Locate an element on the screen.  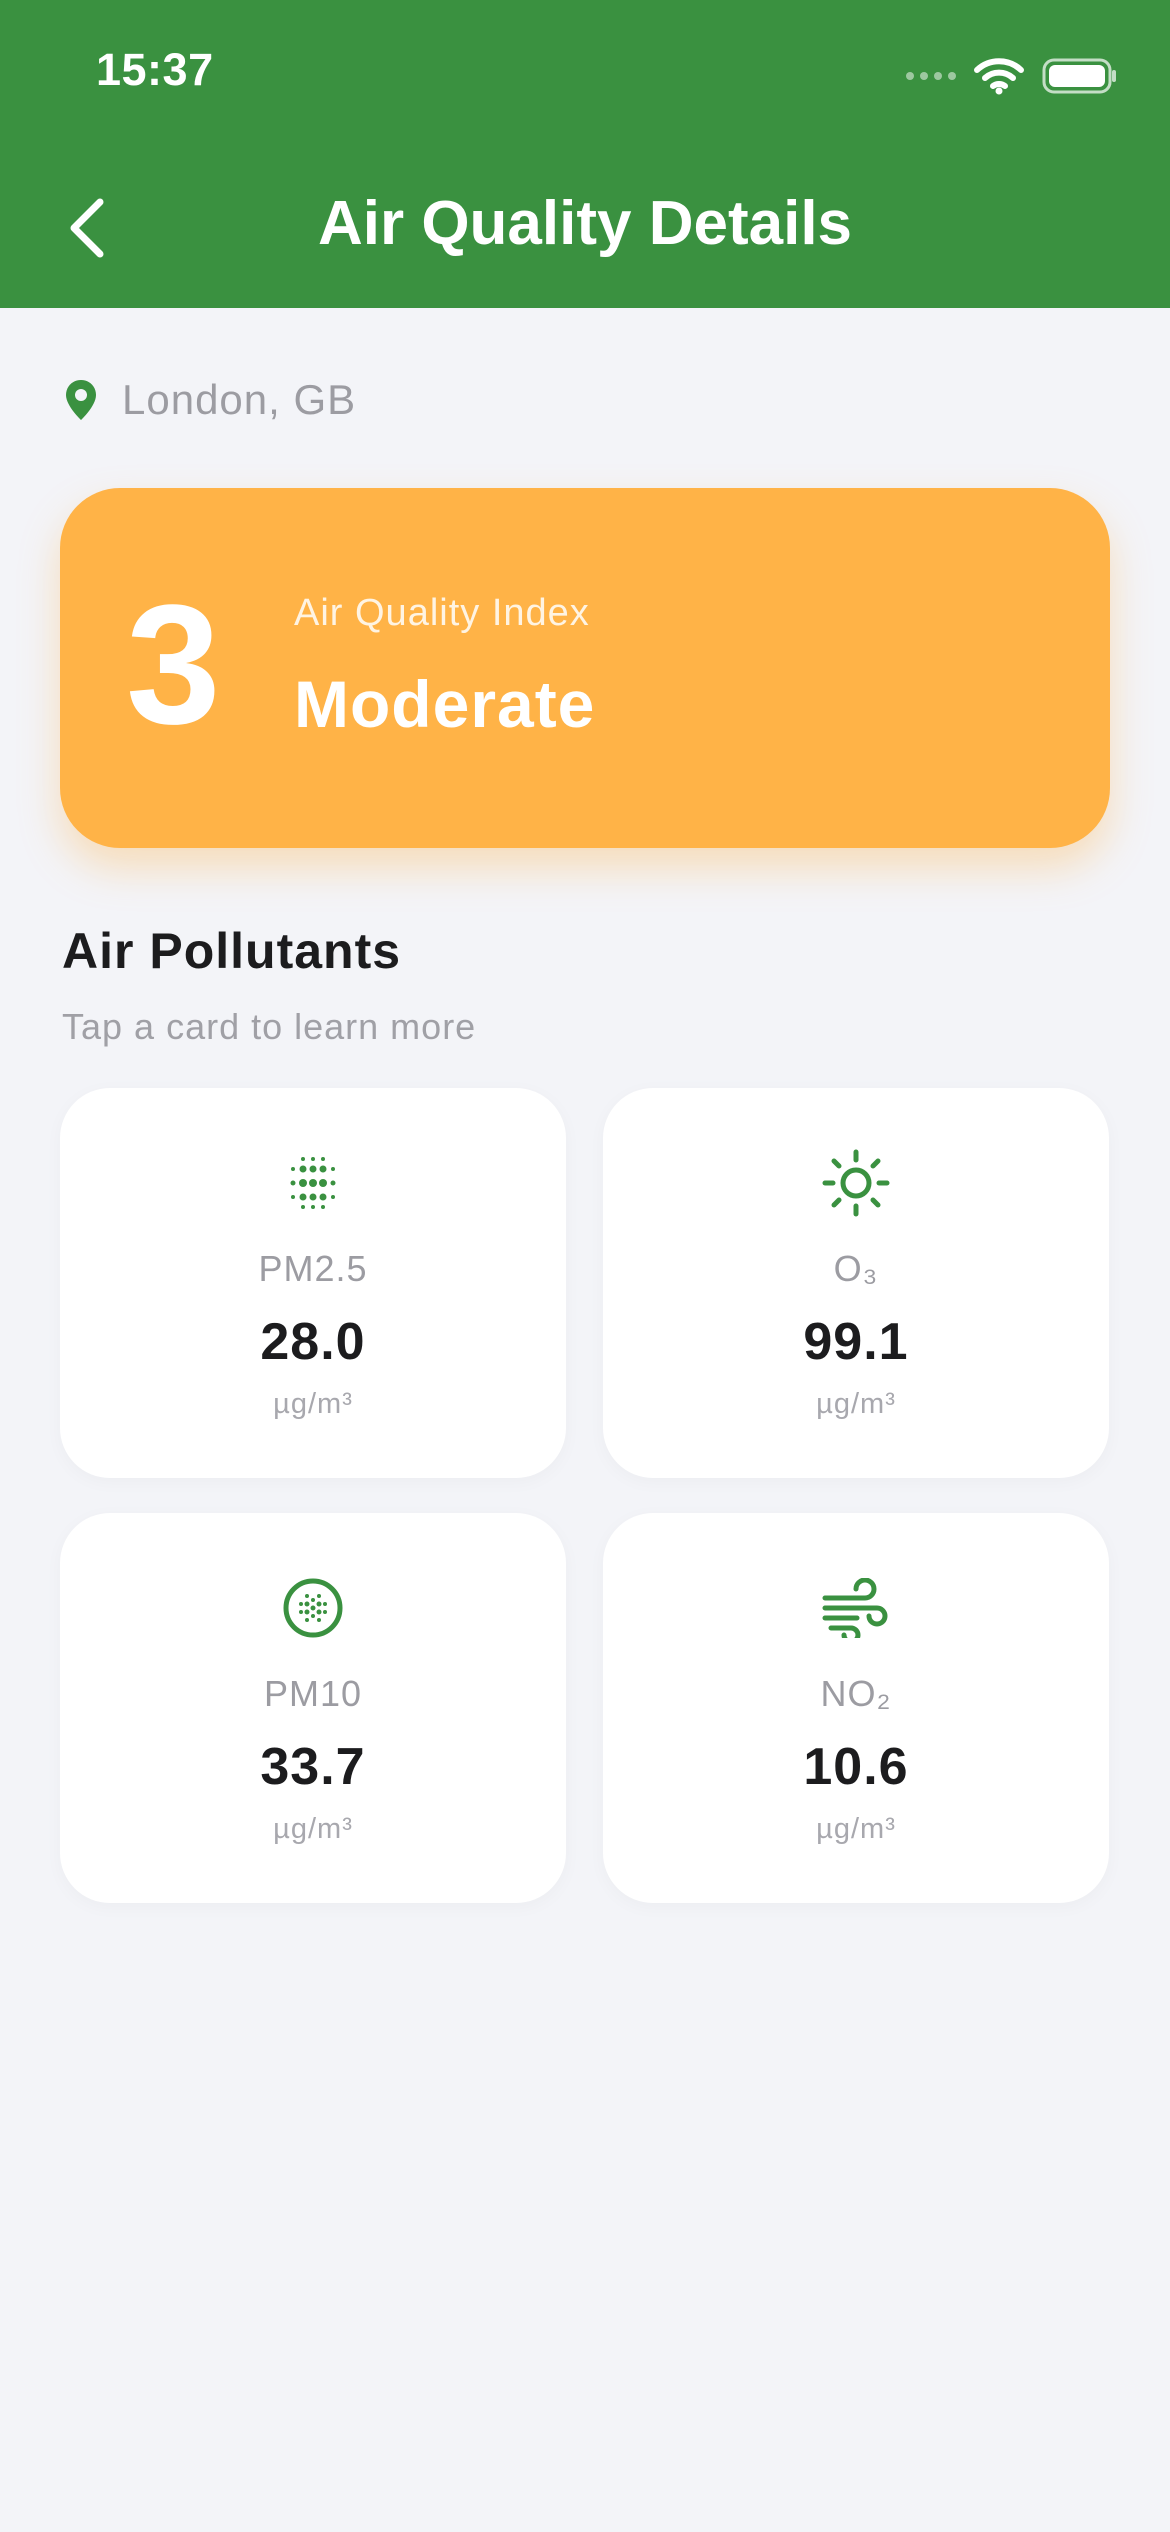
page-title: Air Quality Details is located at coordinates (585, 223).